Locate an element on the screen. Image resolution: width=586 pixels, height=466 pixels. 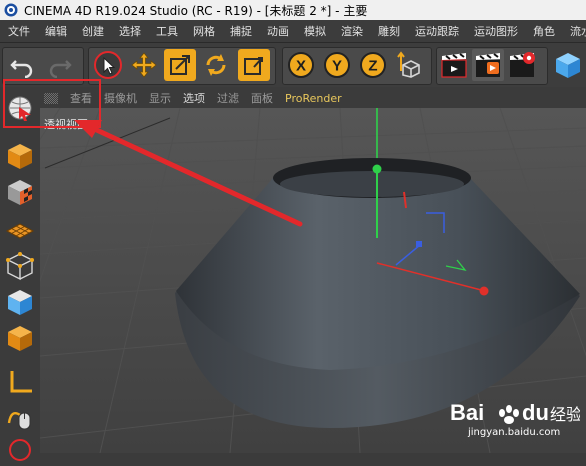
watermark-suffix: 经验 is located at coordinates (565, 414).